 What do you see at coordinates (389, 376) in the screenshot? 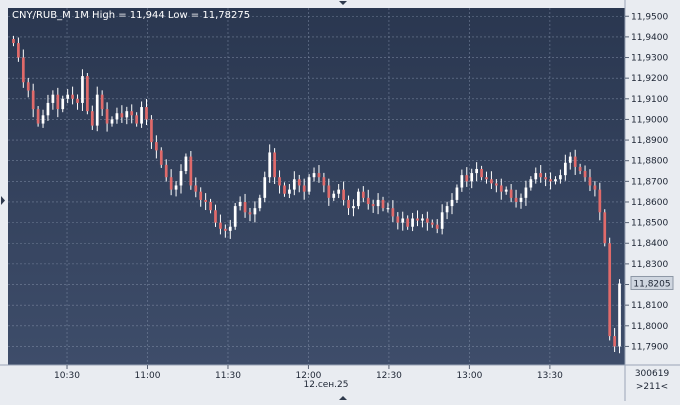
I see `x-tick-label: 12:30` at bounding box center [389, 376].